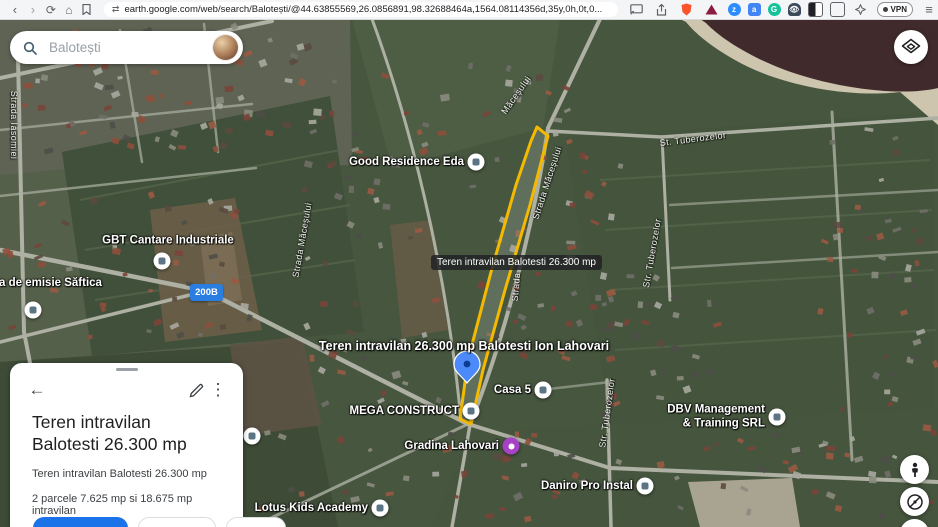 The width and height of the screenshot is (938, 527). What do you see at coordinates (687, 9) in the screenshot?
I see `brave-shield-icon` at bounding box center [687, 9].